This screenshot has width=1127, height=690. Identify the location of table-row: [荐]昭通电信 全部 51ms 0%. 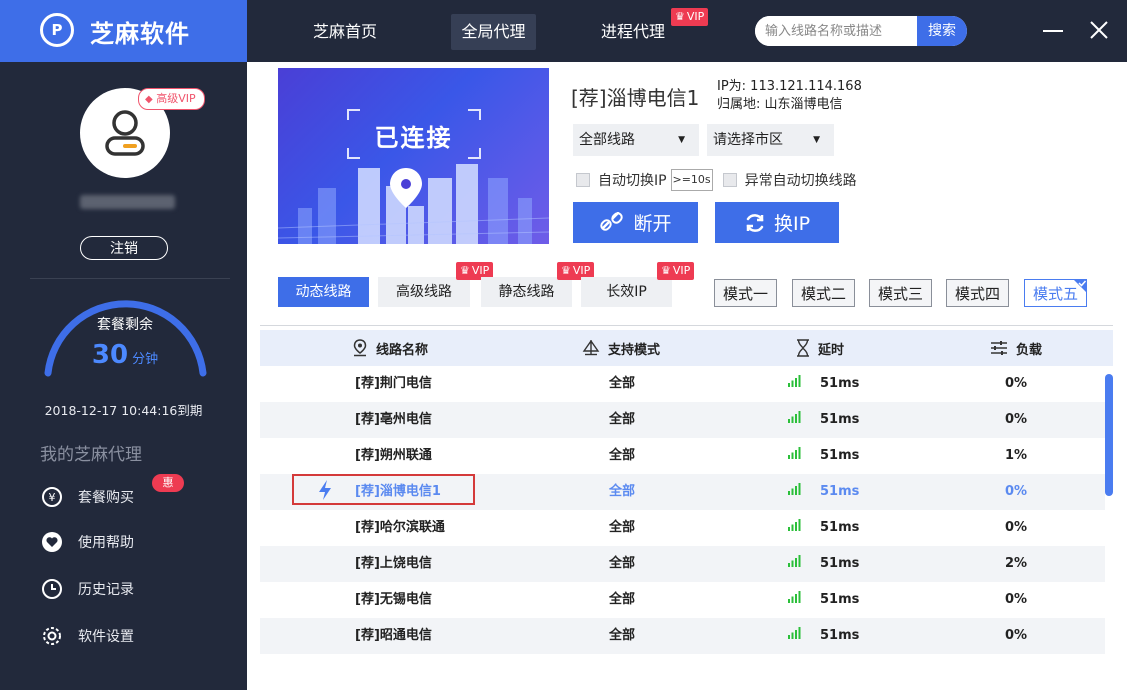
(682, 636).